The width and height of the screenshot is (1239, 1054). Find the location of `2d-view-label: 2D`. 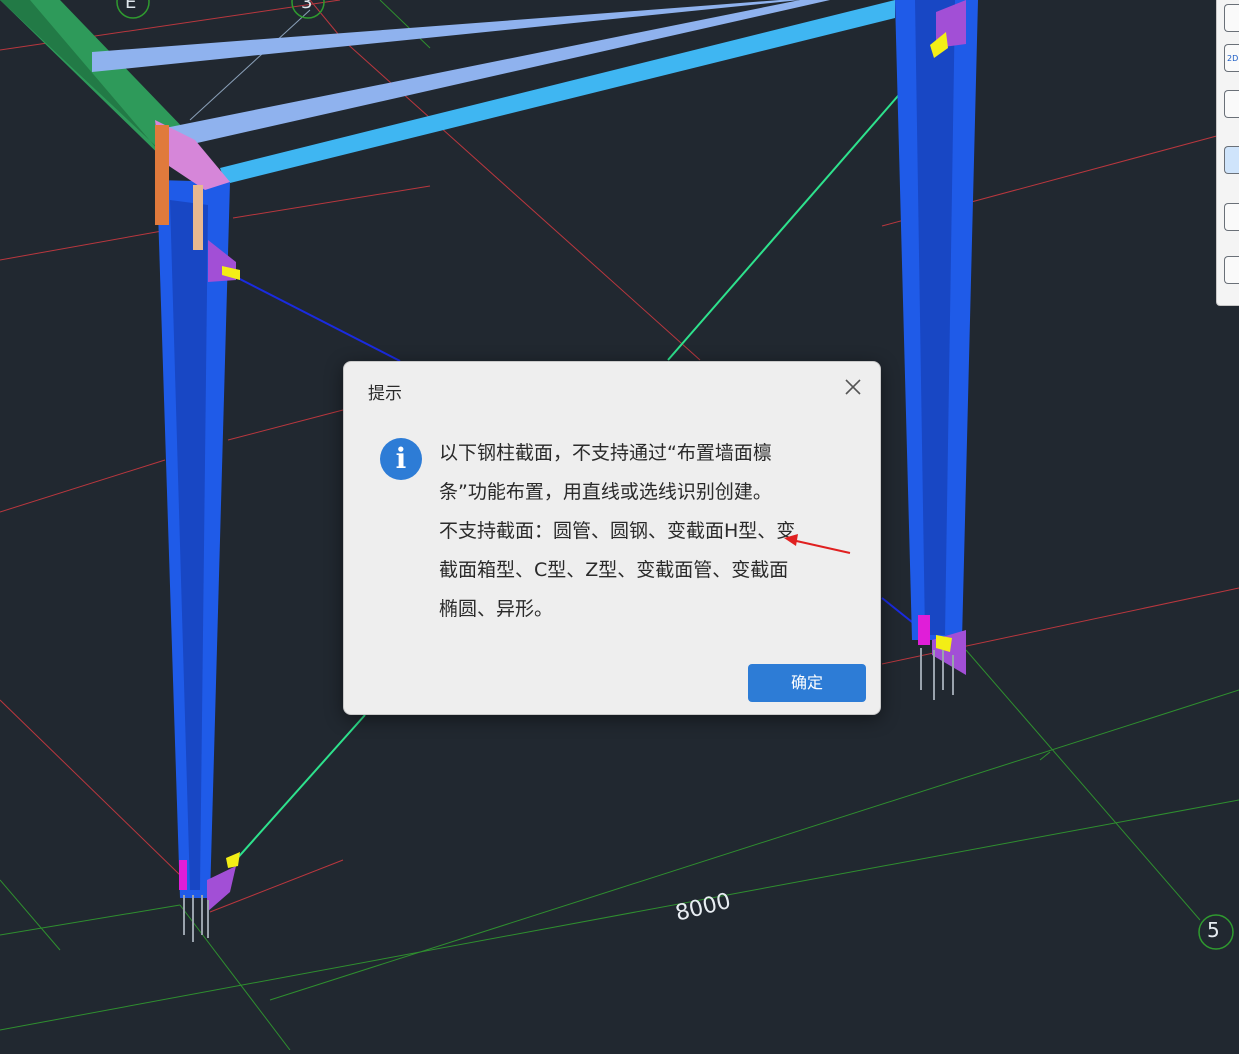

2d-view-label: 2D is located at coordinates (1233, 58).